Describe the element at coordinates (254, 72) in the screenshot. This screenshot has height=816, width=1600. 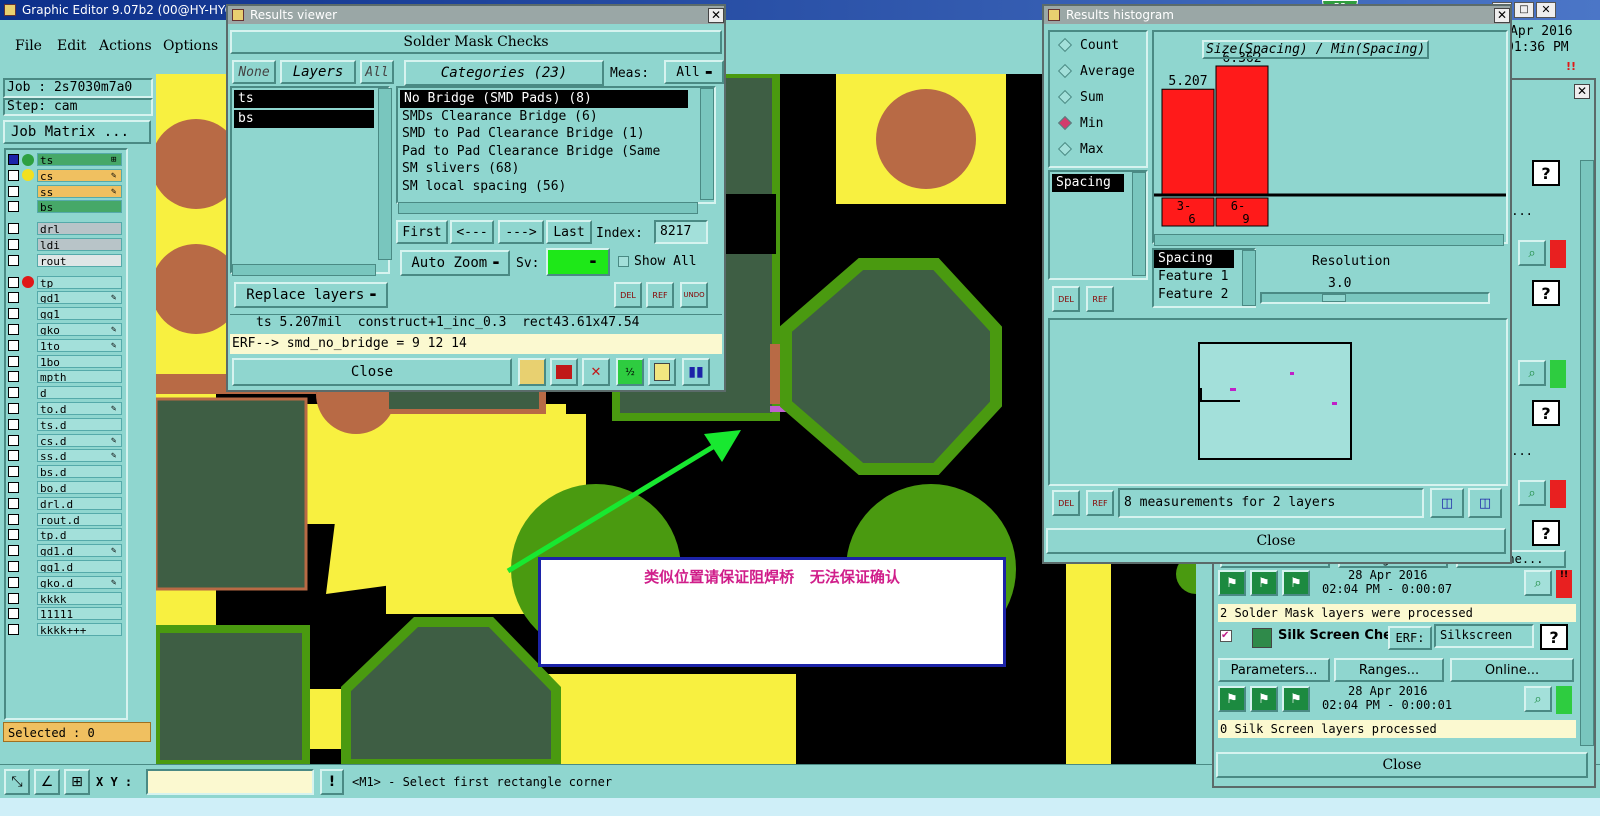
I see `none-button: None` at that location.